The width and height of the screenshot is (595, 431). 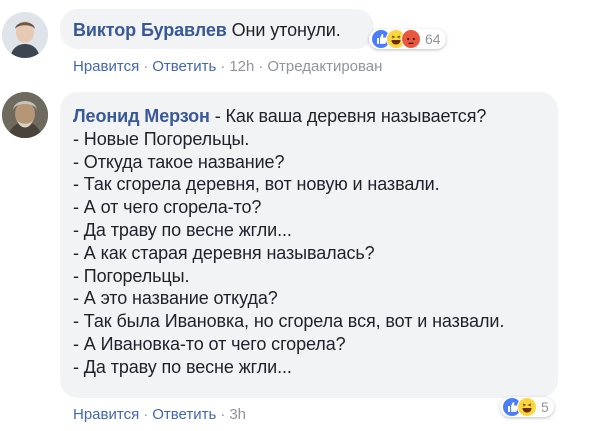 I want to click on comment-actions-2: Нравится · Ответить · 3h, so click(x=159, y=414).